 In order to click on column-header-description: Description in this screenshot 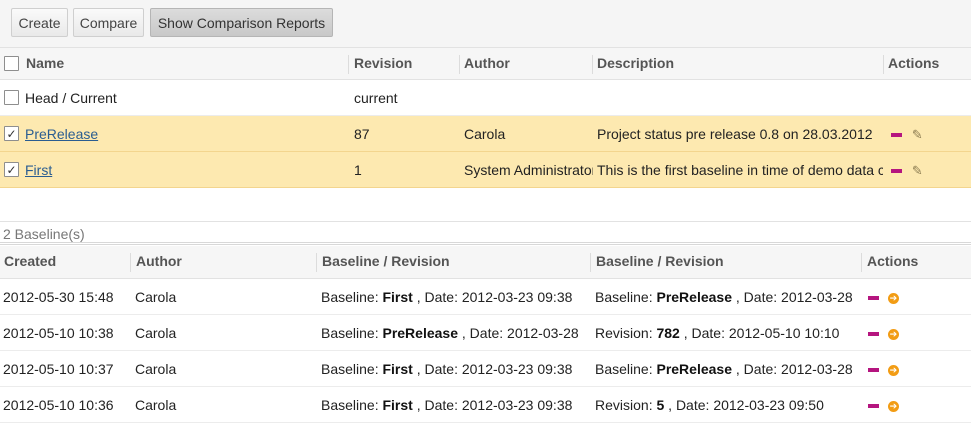, I will do `click(635, 63)`.